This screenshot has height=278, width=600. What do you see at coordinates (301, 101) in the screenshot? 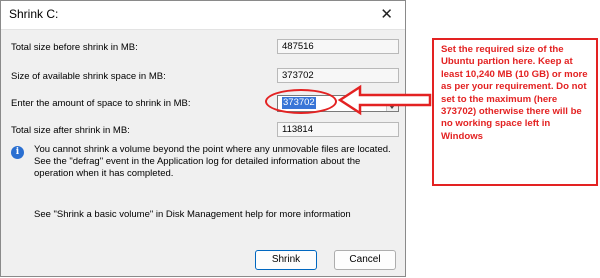
I see `highlight-ellipse` at bounding box center [301, 101].